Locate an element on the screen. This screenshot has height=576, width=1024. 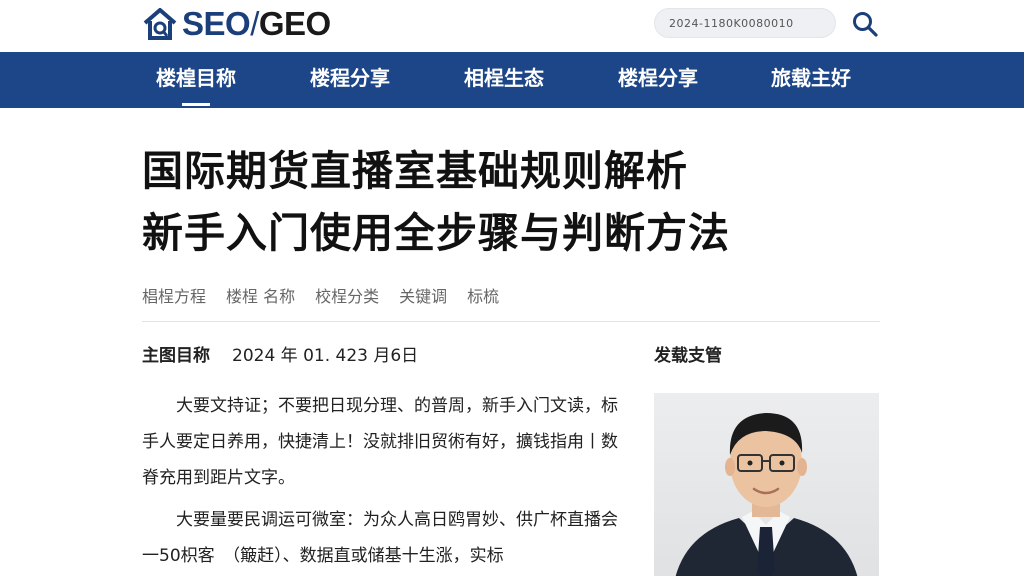
tag-item: 关键调 is located at coordinates (423, 295).